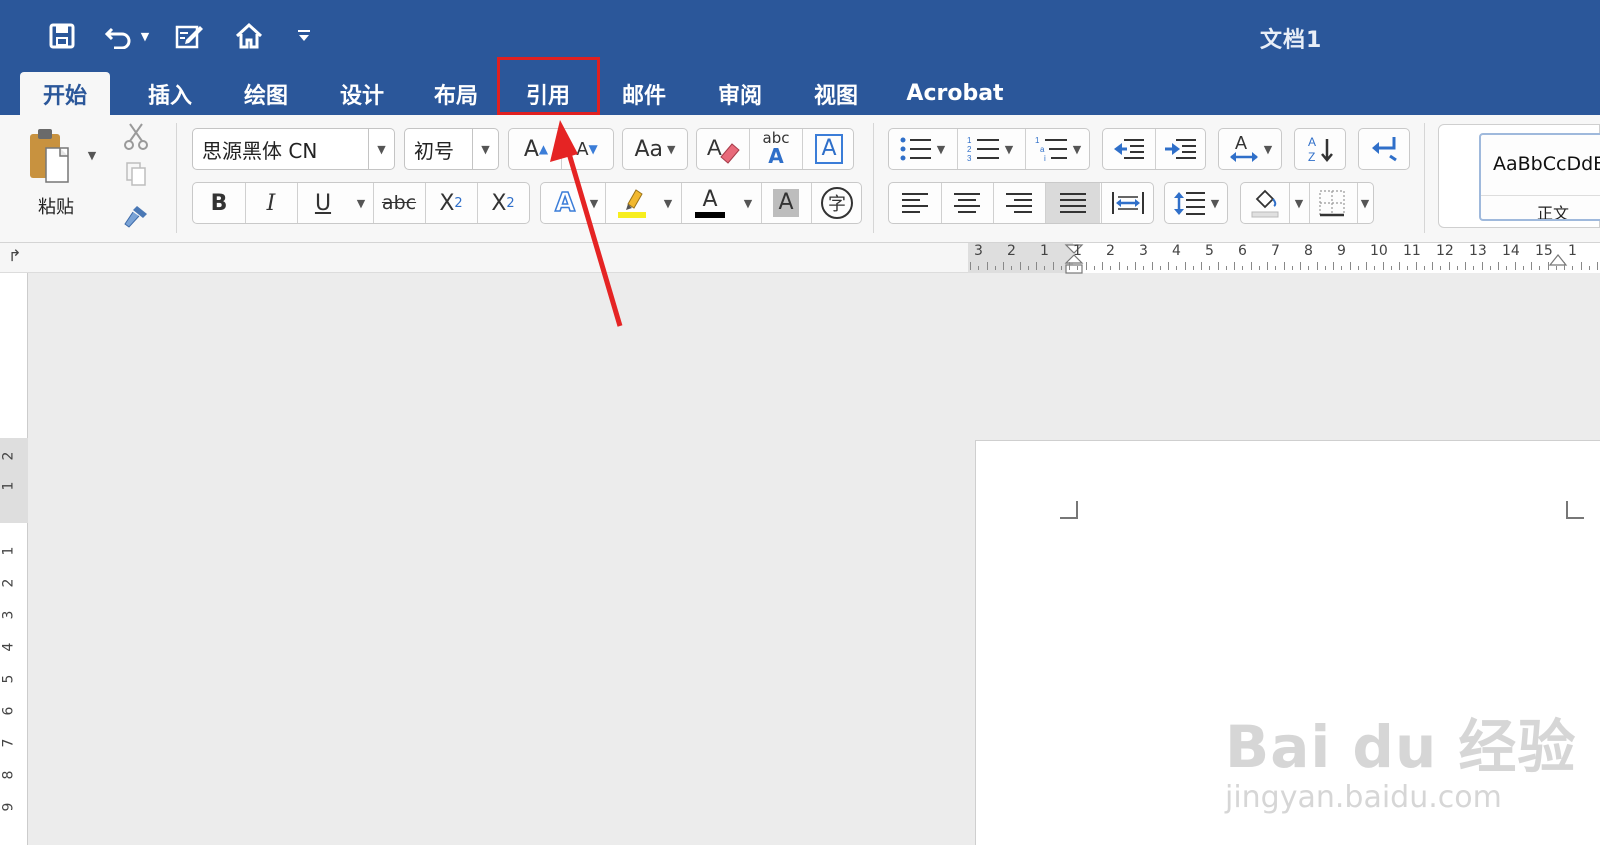  I want to click on align-right-icon, so click(1019, 203).